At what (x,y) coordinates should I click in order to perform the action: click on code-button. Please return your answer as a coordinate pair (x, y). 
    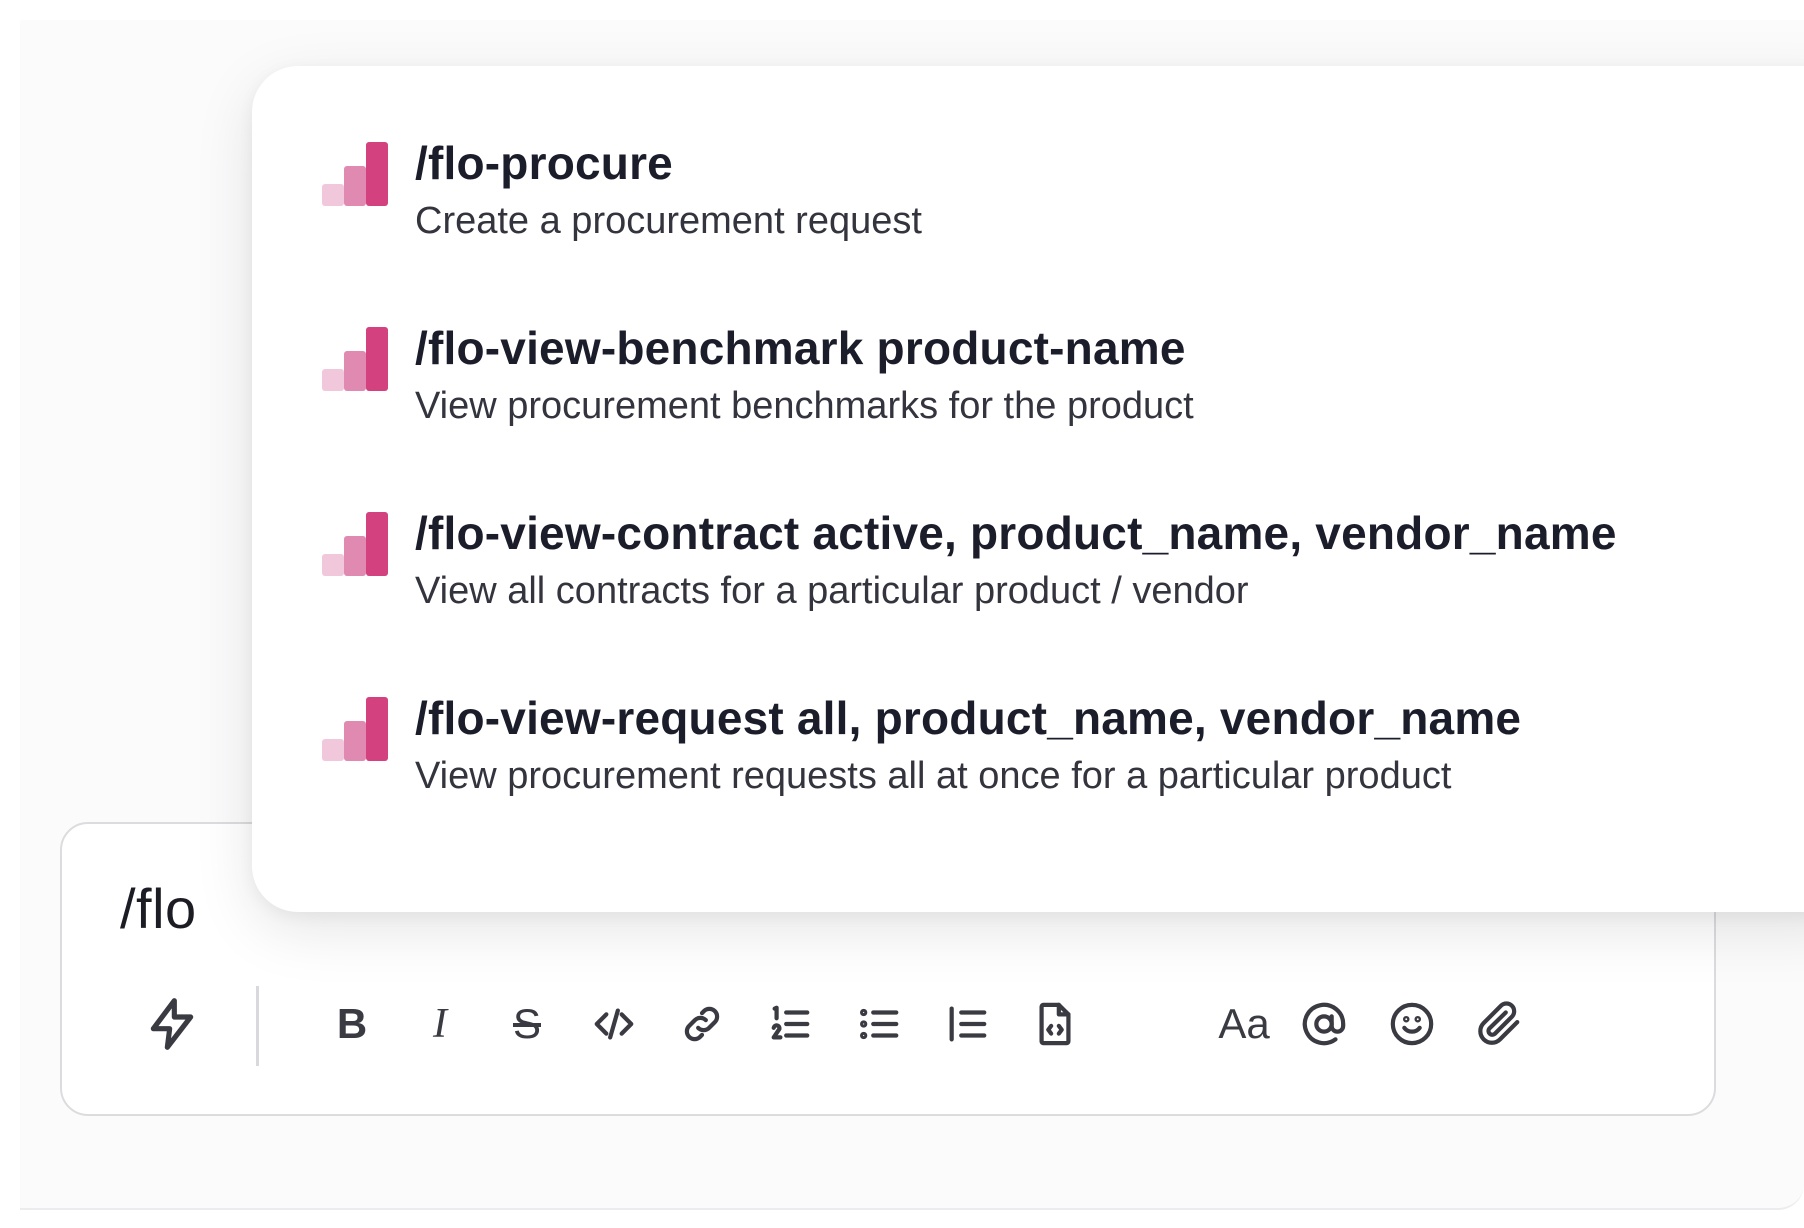
    Looking at the image, I should click on (614, 1024).